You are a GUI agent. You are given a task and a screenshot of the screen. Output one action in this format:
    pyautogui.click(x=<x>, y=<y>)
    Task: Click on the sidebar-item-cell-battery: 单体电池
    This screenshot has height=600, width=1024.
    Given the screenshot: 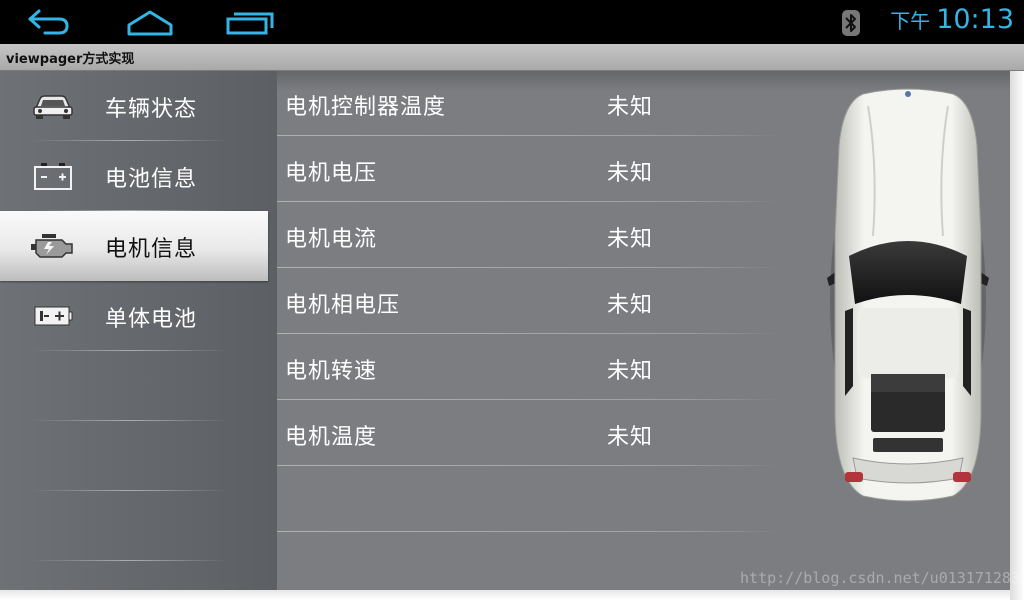 What is the action you would take?
    pyautogui.click(x=134, y=316)
    